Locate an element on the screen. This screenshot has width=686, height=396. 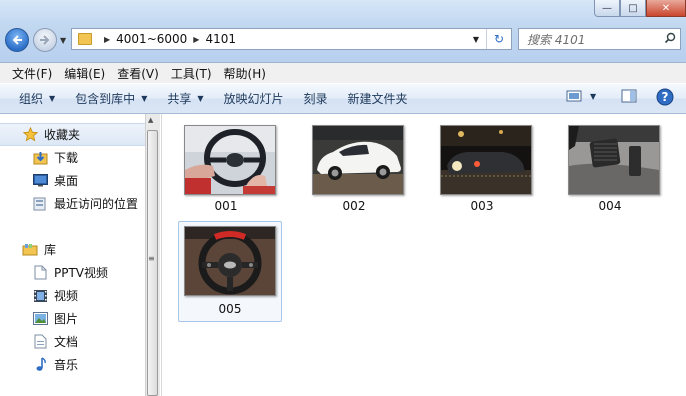
documents-icon is located at coordinates (40, 341).